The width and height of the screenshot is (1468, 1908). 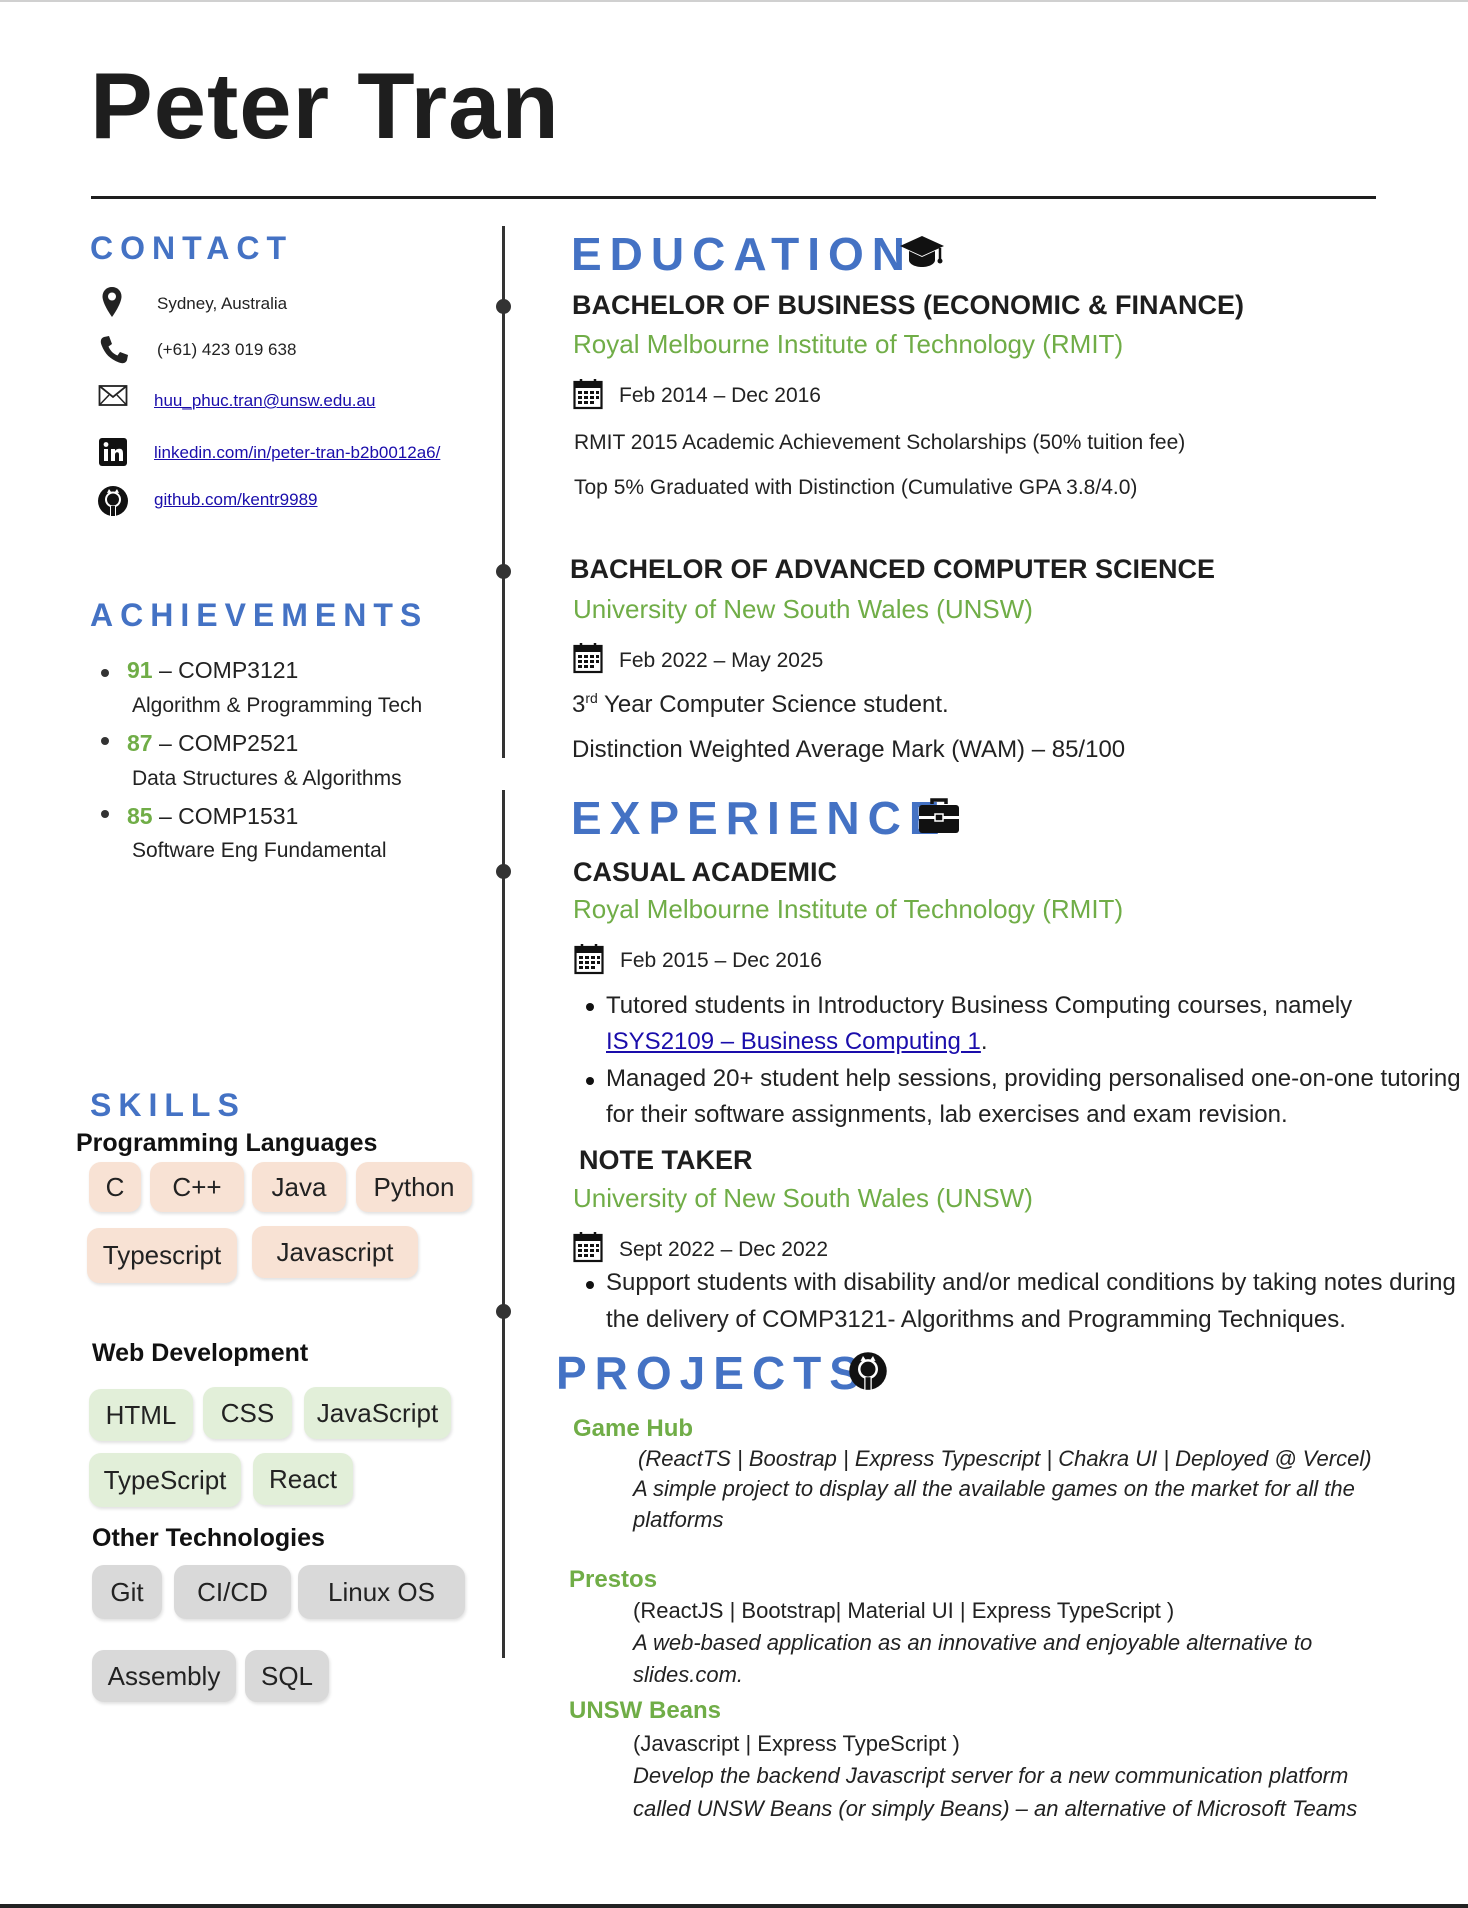 I want to click on bottom-border, so click(x=734, y=1906).